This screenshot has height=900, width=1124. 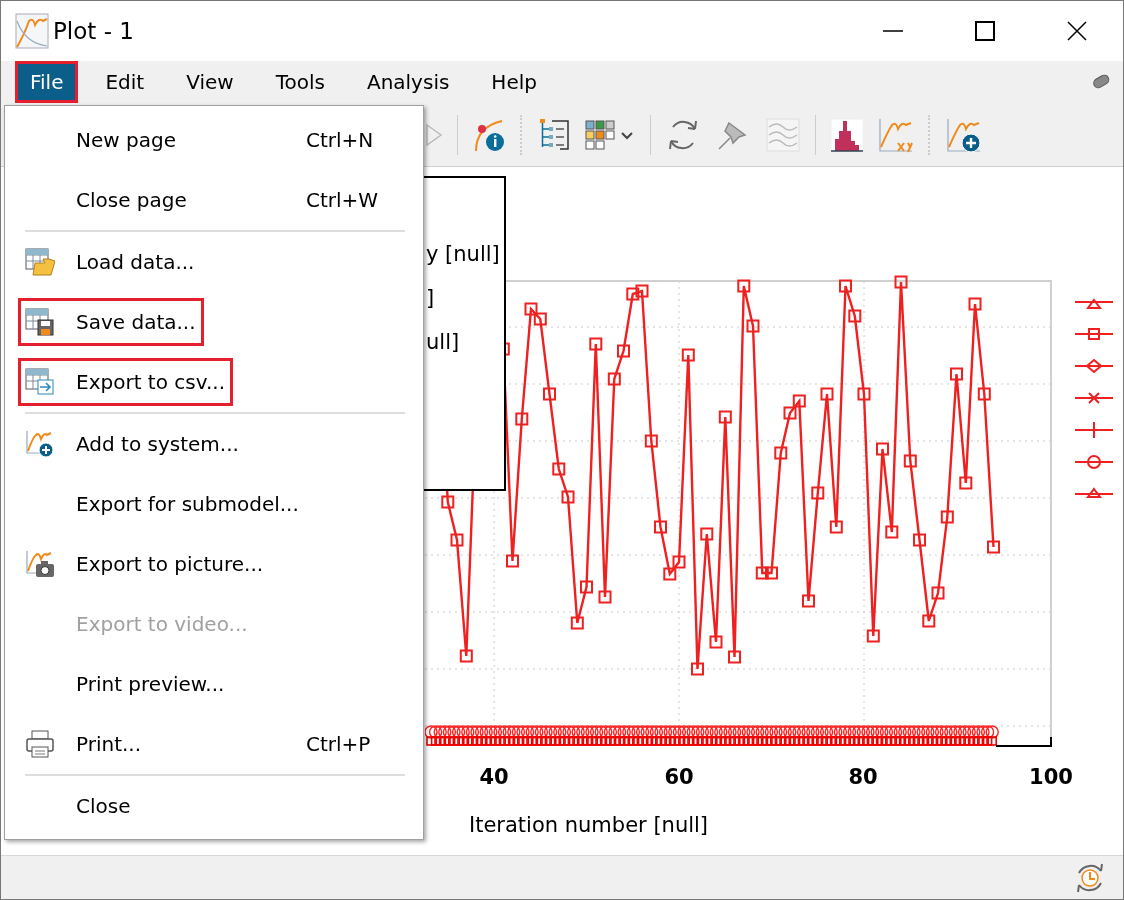 What do you see at coordinates (964, 134) in the screenshot?
I see `add-chart-icon` at bounding box center [964, 134].